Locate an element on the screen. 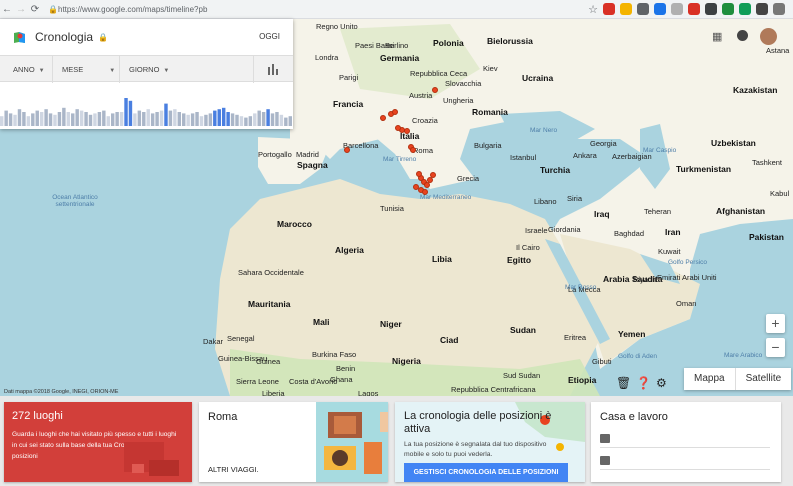 This screenshot has width=793, height=486. bar-chart-icon is located at coordinates (274, 69).